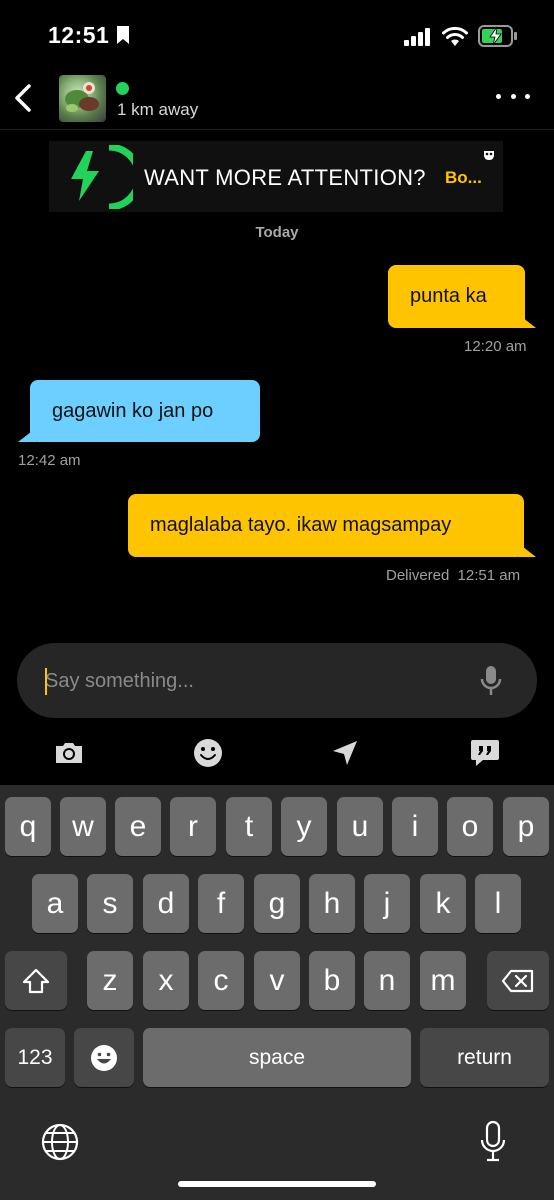  I want to click on delete-key, so click(518, 980).